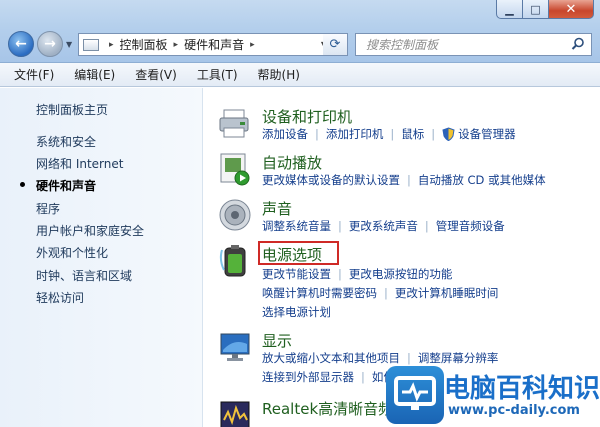 This screenshot has height=427, width=600. What do you see at coordinates (296, 226) in the screenshot?
I see `link-adjust-volume: 调整系统音量` at bounding box center [296, 226].